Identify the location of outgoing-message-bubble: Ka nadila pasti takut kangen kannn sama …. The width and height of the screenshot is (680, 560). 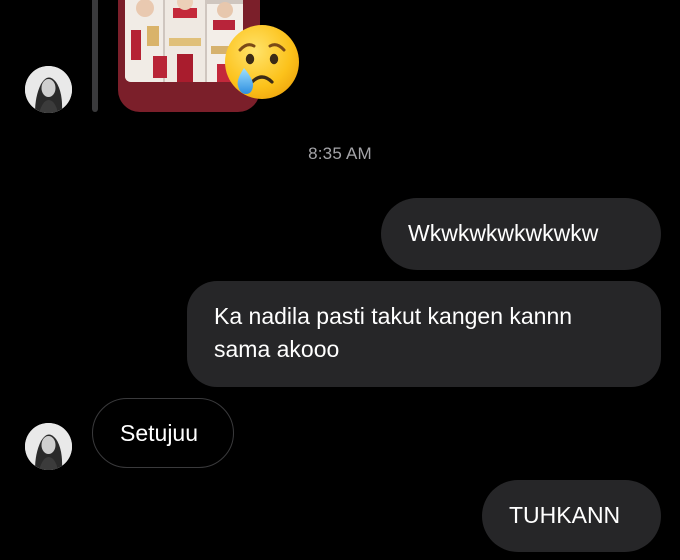
(424, 334).